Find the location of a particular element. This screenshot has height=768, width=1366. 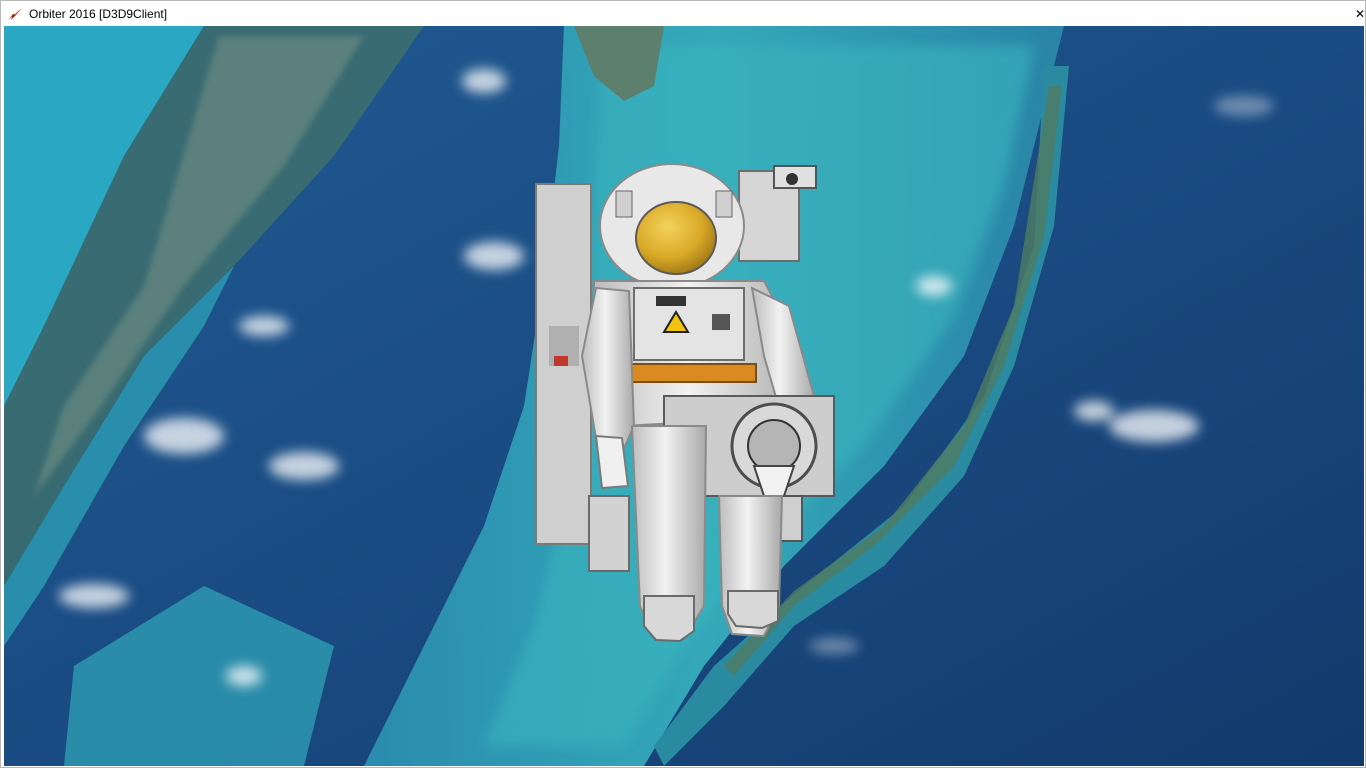

waist-ring is located at coordinates (689, 373).